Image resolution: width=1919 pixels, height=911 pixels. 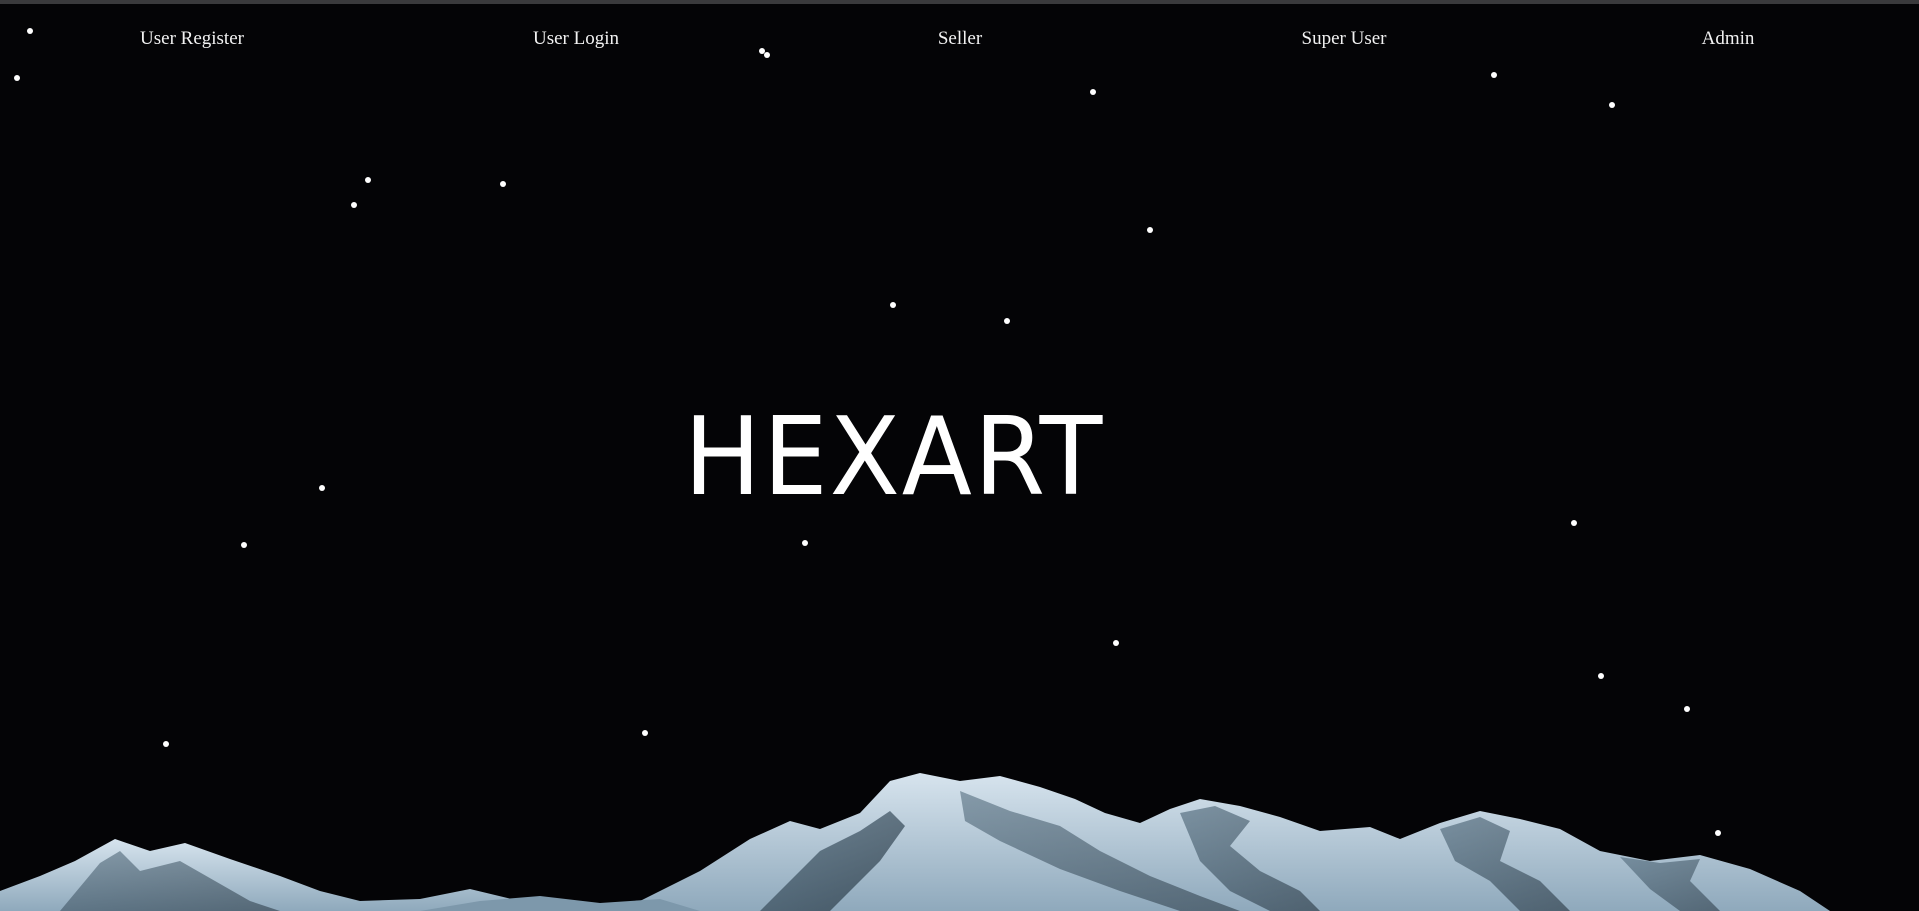 I want to click on mountain-range-image, so click(x=915, y=842).